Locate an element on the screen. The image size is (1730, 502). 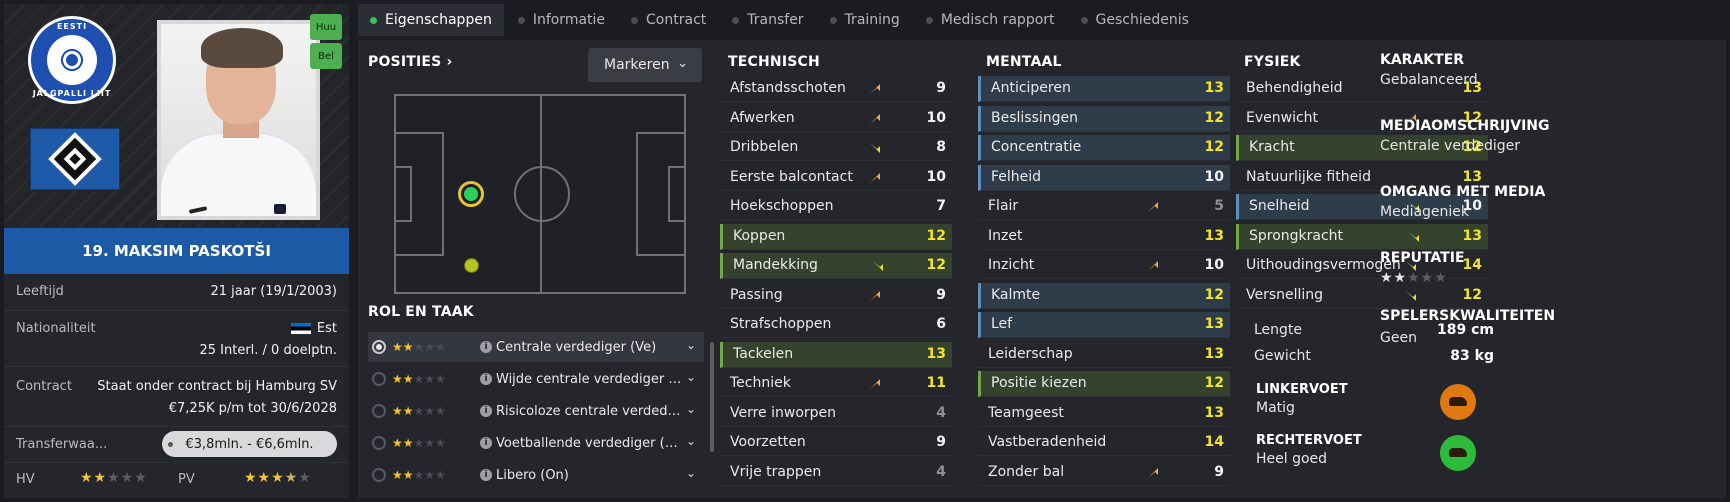
trend-down-icon is located at coordinates (875, 148).